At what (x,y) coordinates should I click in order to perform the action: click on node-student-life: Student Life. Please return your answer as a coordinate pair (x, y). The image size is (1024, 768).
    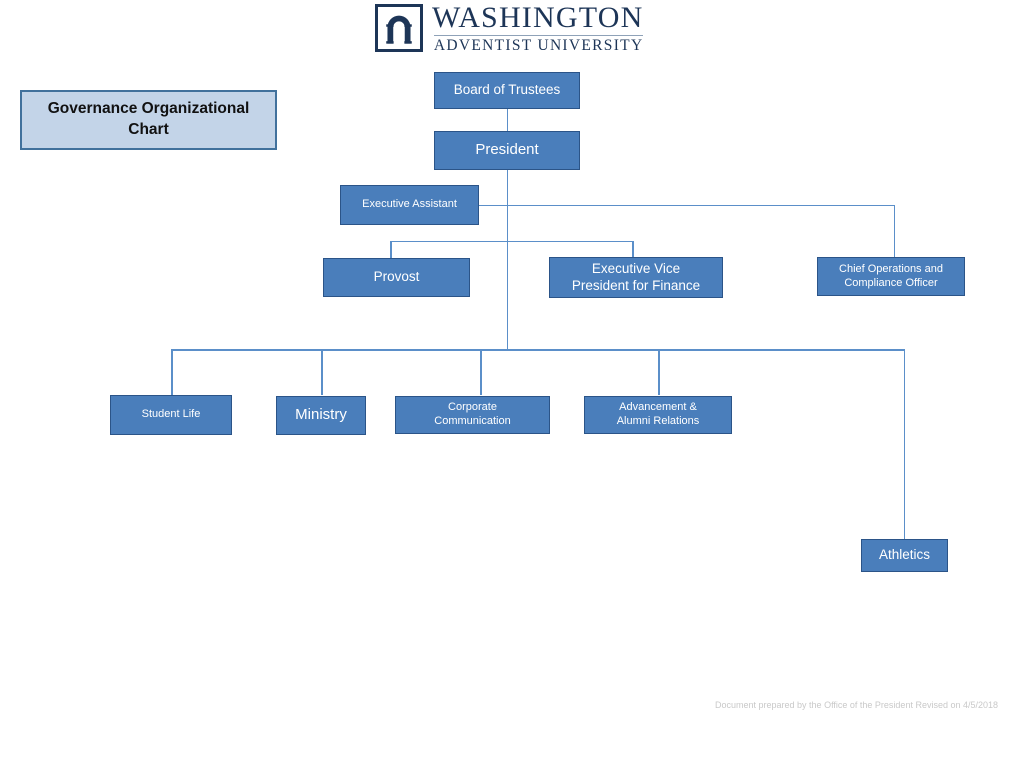
    Looking at the image, I should click on (171, 415).